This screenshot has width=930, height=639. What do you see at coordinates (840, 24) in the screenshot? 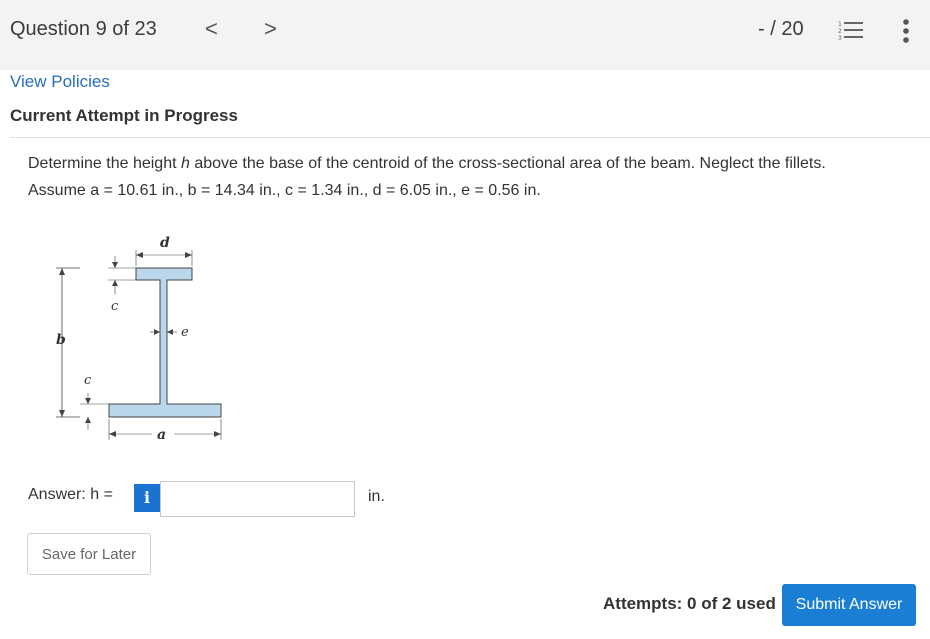
I see `svg-text: 1` at bounding box center [840, 24].